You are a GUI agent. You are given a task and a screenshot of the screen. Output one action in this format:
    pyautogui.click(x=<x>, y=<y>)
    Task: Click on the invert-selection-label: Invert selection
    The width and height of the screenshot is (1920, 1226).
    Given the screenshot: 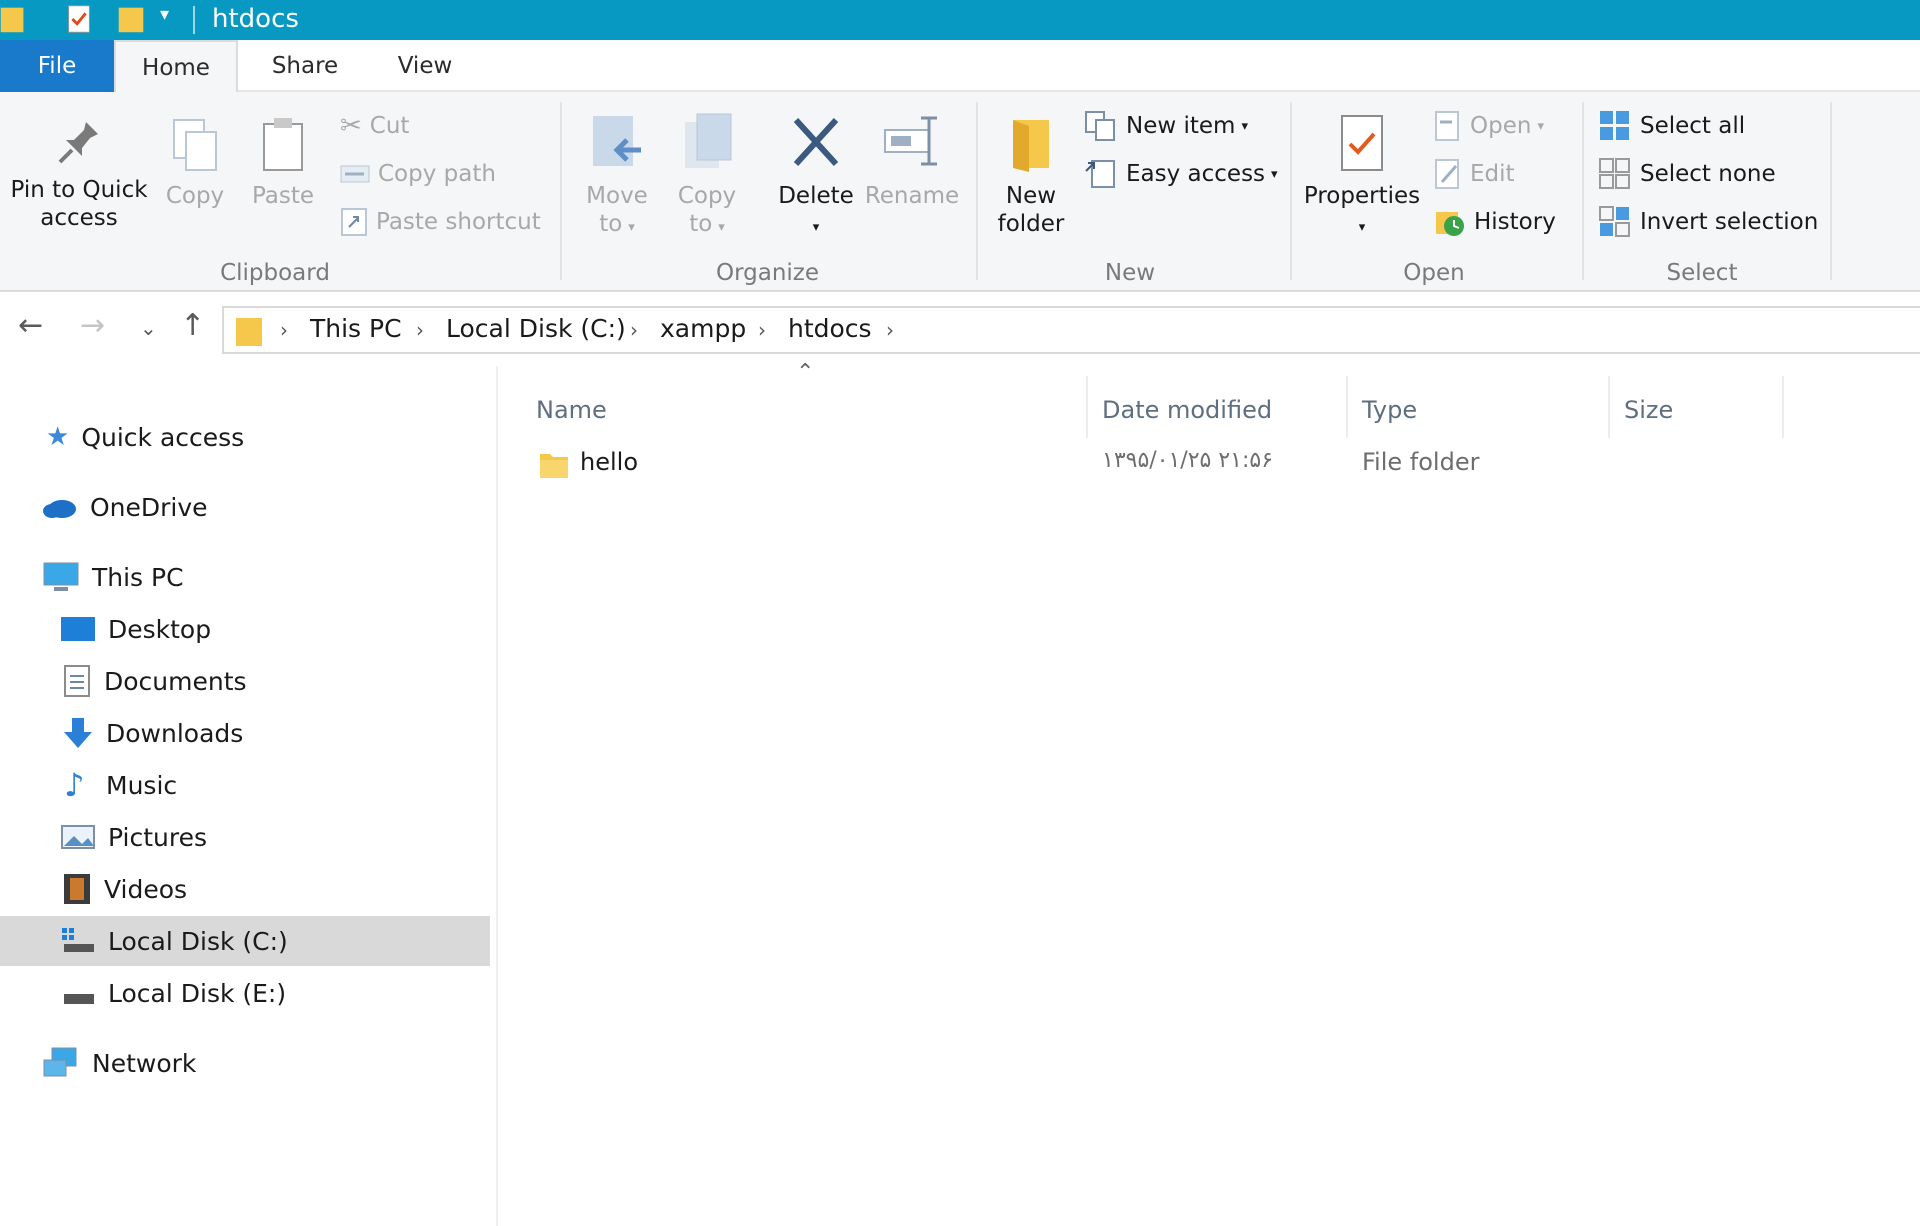 What is the action you would take?
    pyautogui.click(x=1729, y=222)
    